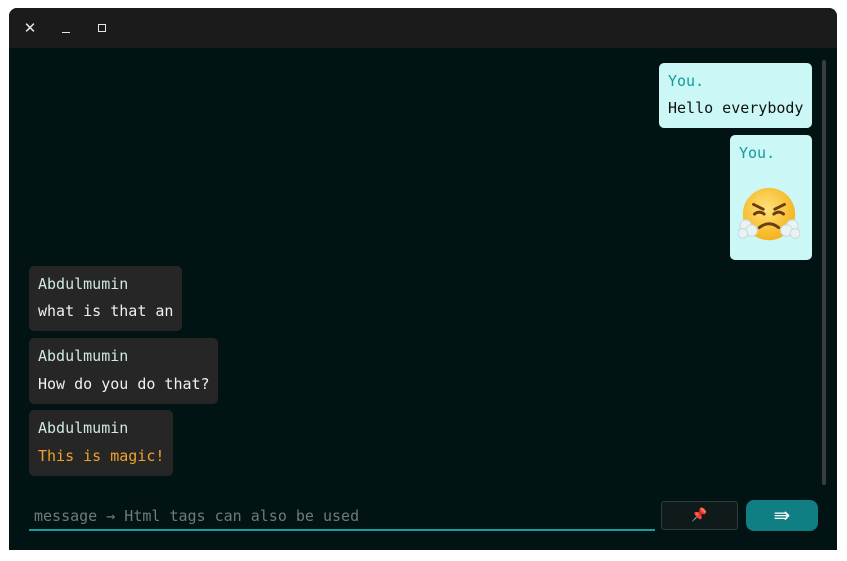 This screenshot has height=561, width=847. Describe the element at coordinates (101, 456) in the screenshot. I see `message-text: This is magic!` at that location.